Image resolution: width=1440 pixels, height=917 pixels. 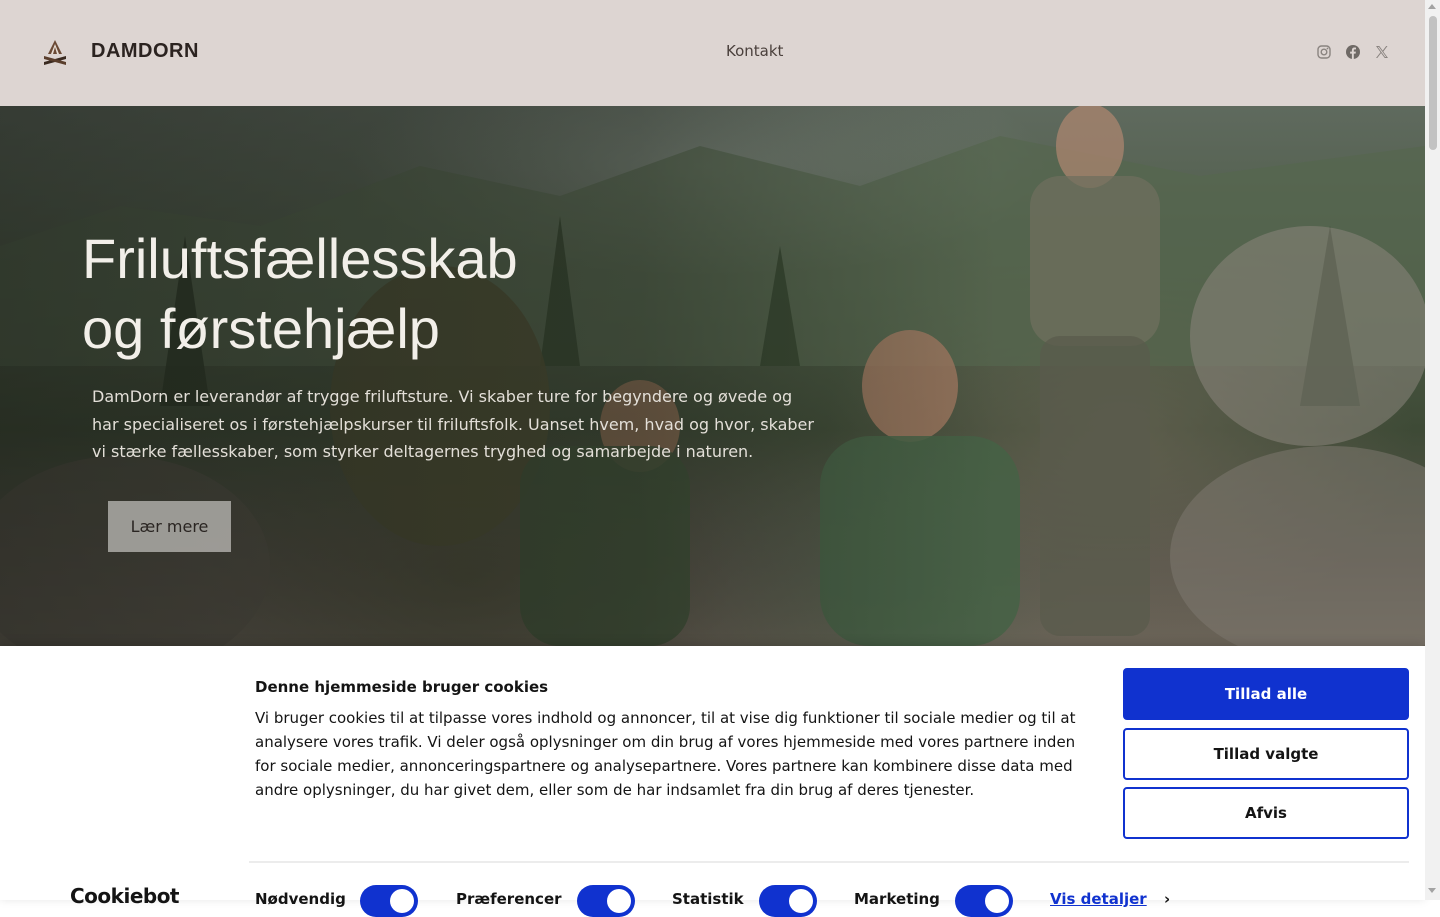 What do you see at coordinates (362, 294) in the screenshot?
I see `hero-title: Friluftsfællesskab og førstehjælp` at bounding box center [362, 294].